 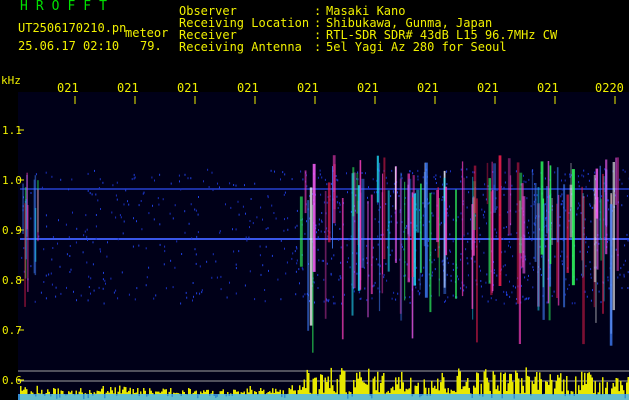 I want to click on antenna-label: Receiving Antenna, so click(x=240, y=47).